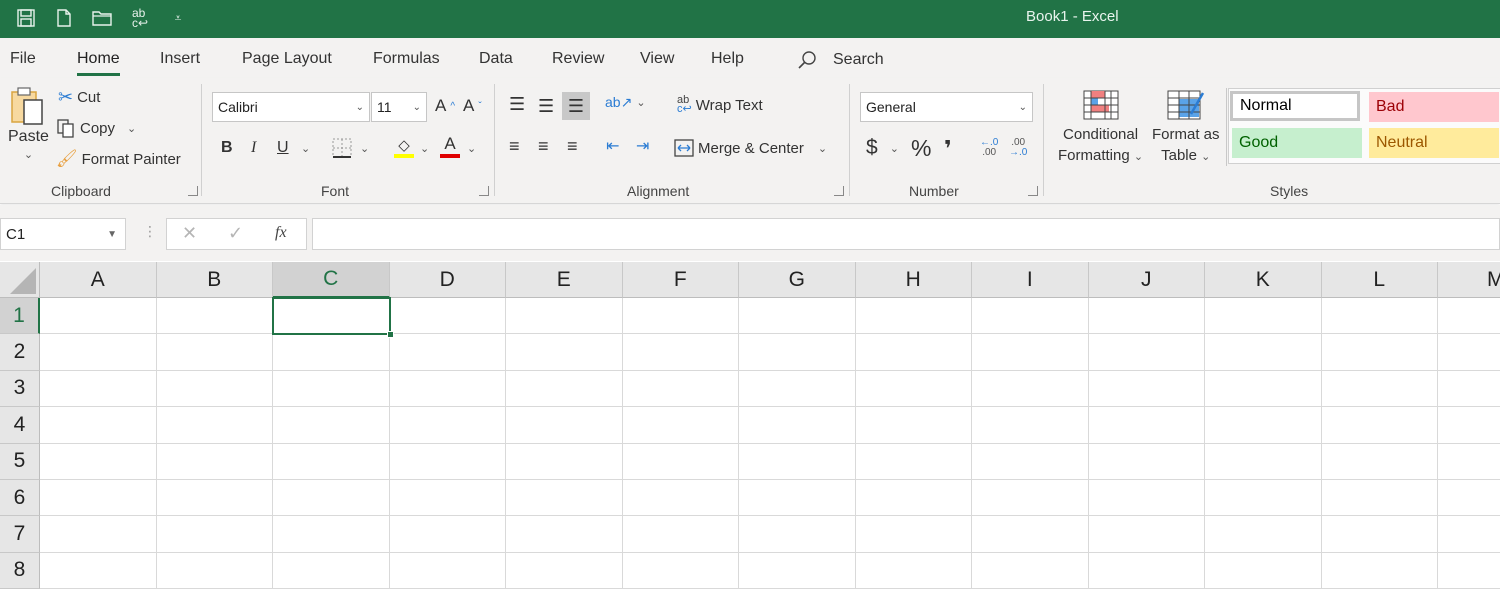 This screenshot has width=1500, height=589. Describe the element at coordinates (564, 534) in the screenshot. I see `cell-E7` at that location.